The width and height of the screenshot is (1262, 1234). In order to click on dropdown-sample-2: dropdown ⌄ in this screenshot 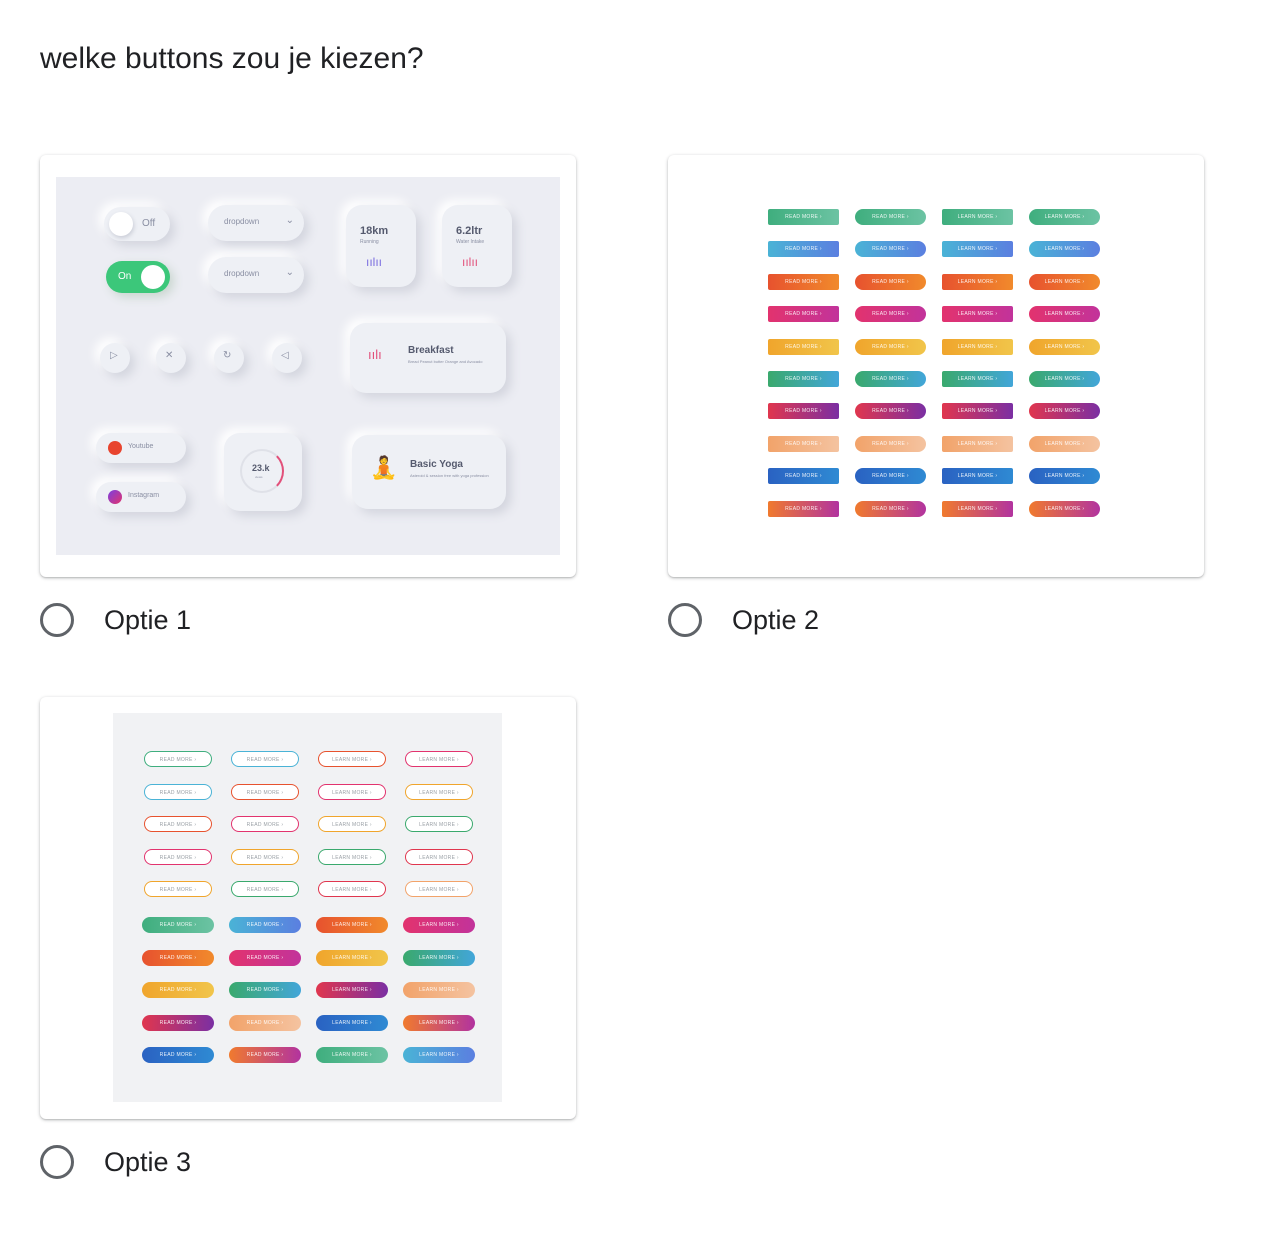, I will do `click(256, 275)`.